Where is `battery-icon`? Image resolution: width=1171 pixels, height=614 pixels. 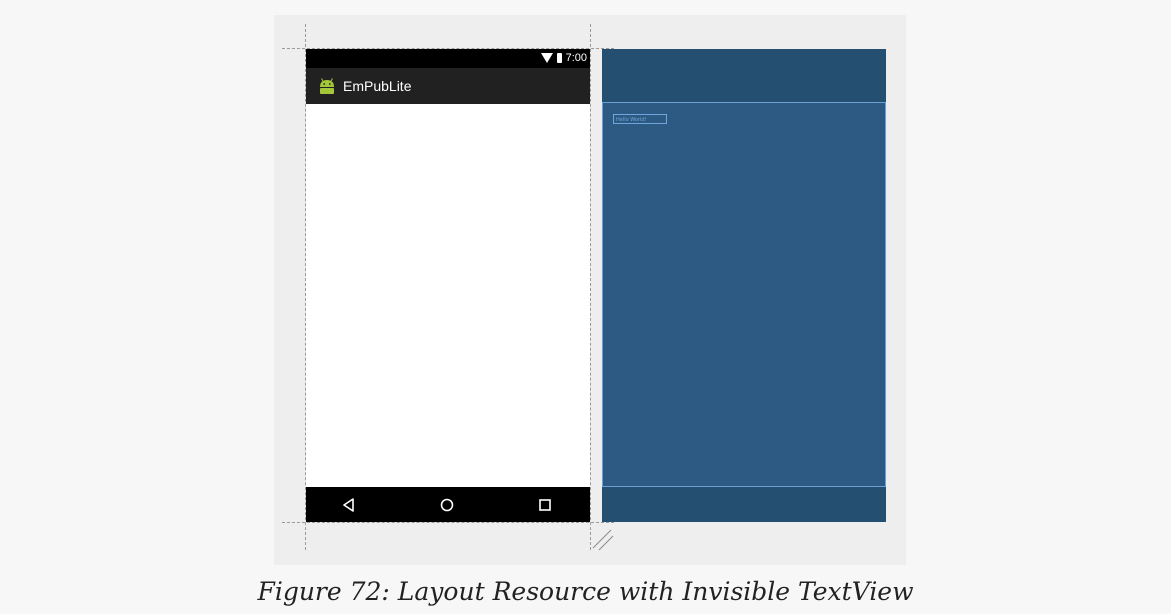
battery-icon is located at coordinates (559, 58).